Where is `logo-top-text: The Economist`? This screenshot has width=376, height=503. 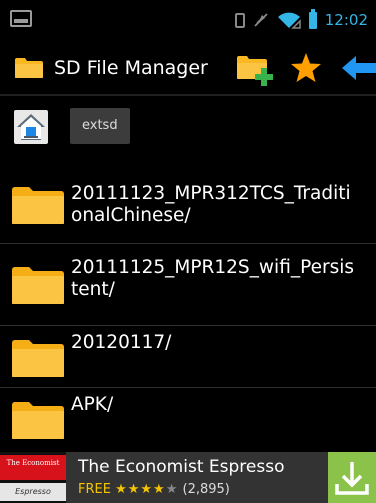
logo-top-text: The Economist is located at coordinates (33, 467).